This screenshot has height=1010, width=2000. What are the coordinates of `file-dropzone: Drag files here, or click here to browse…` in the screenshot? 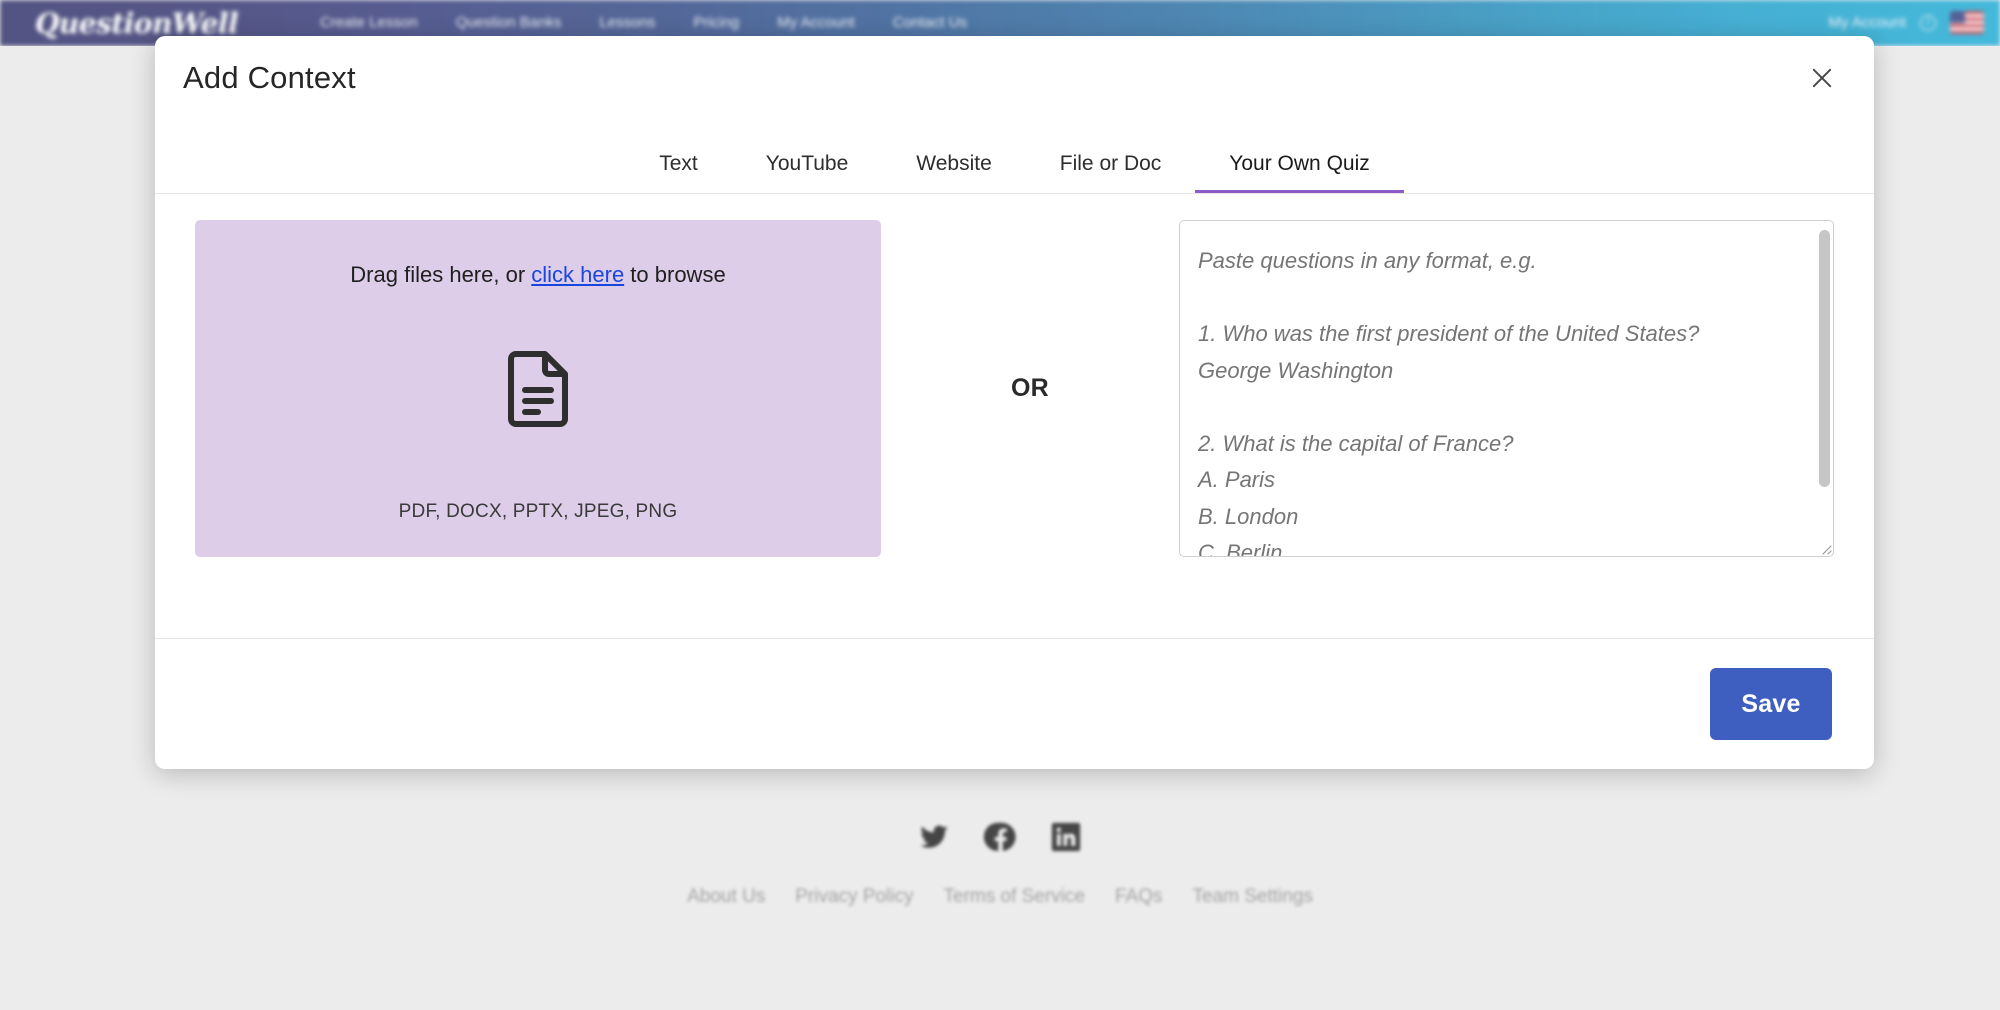 It's located at (538, 388).